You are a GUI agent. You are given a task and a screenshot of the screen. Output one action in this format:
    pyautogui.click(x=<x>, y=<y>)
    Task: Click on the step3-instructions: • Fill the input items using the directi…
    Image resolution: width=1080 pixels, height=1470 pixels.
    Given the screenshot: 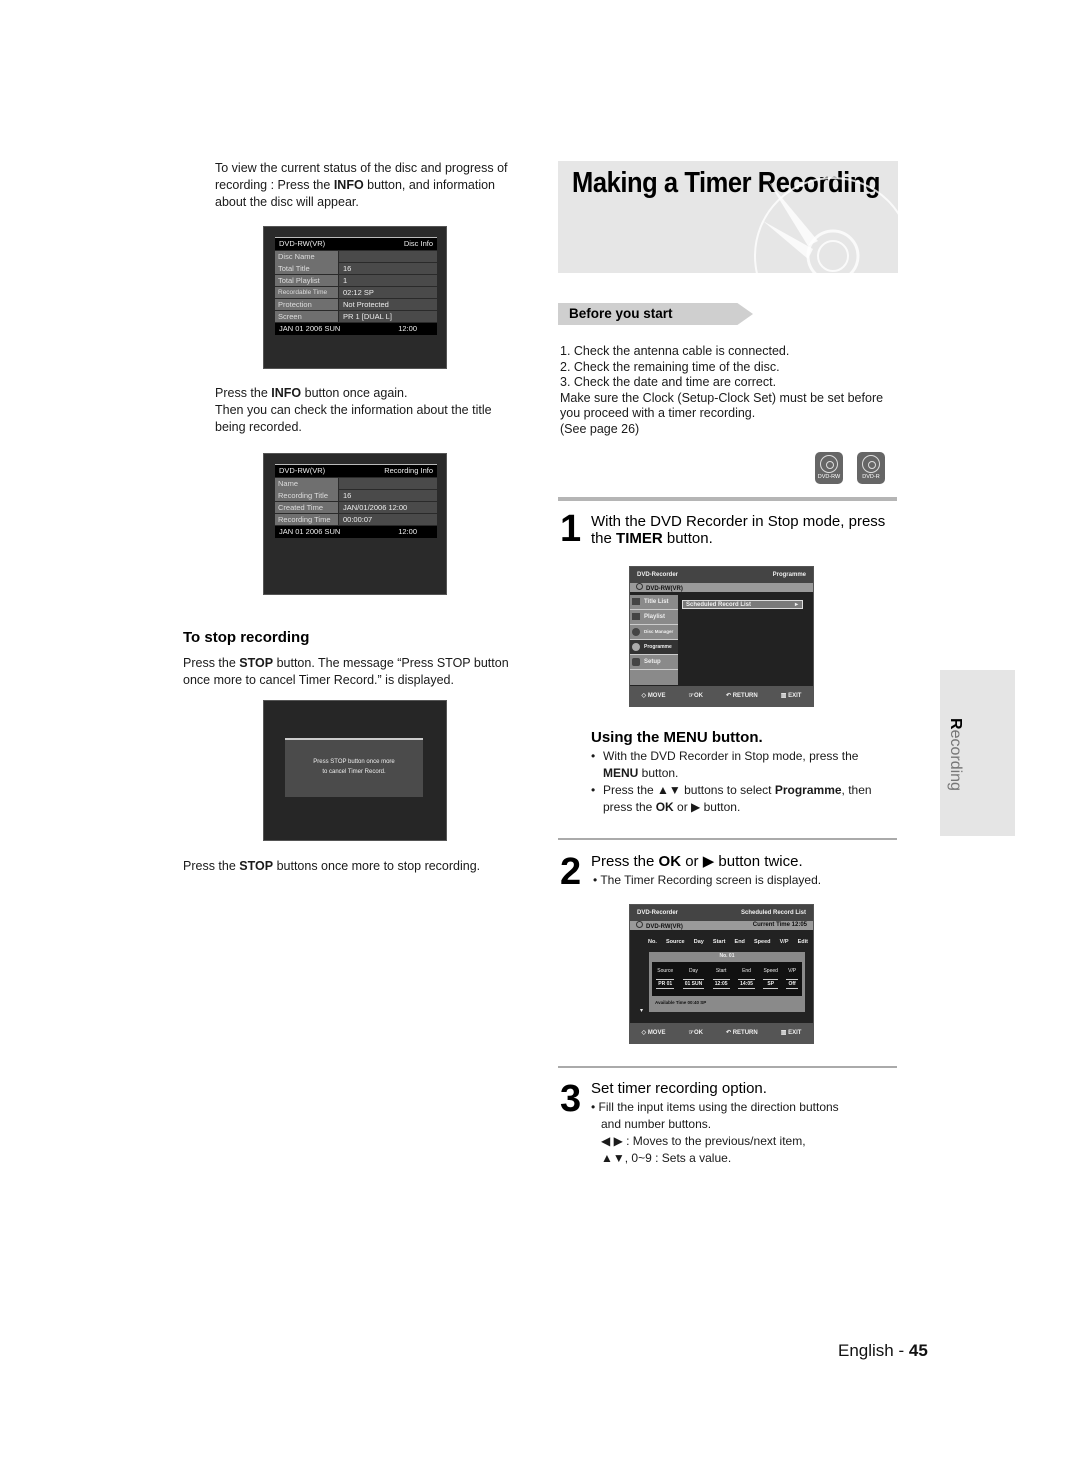 What is the action you would take?
    pyautogui.click(x=715, y=1133)
    